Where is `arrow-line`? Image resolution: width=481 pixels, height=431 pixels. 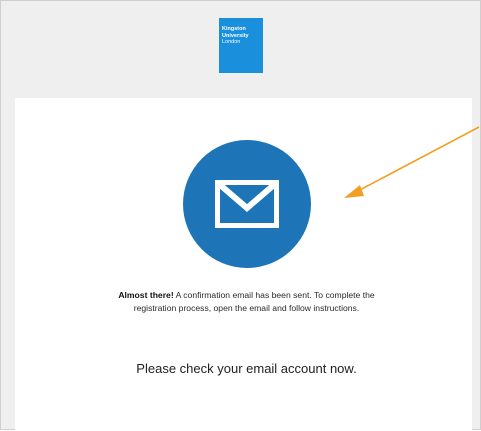
arrow-line is located at coordinates (417, 159).